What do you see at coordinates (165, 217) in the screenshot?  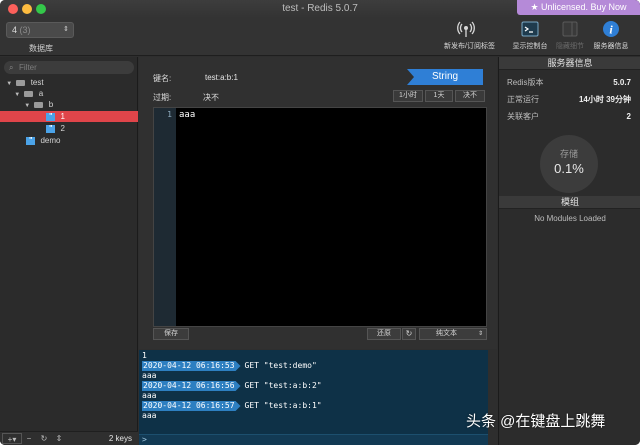 I see `line-number: 1` at bounding box center [165, 217].